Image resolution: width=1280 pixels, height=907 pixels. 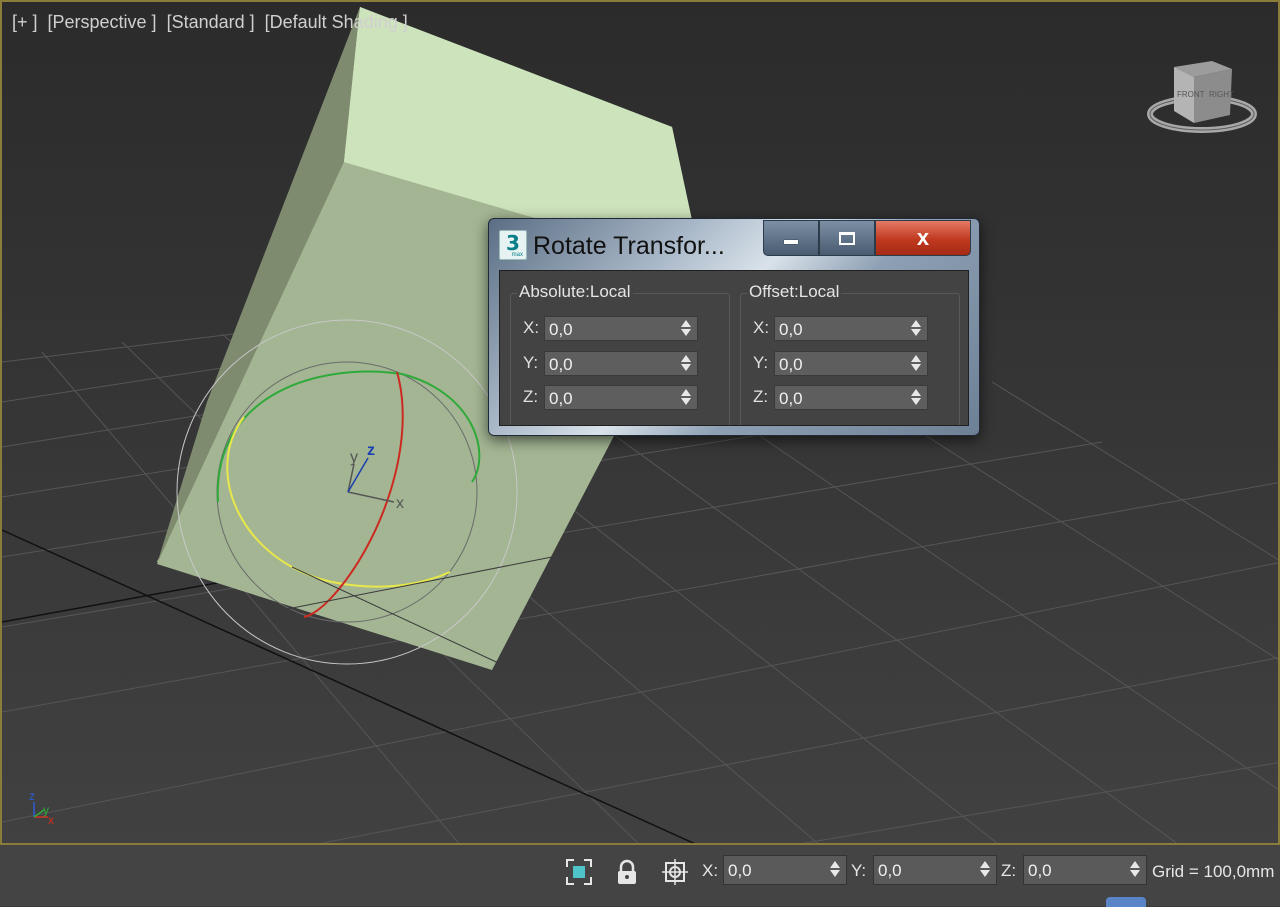 What do you see at coordinates (51, 820) in the screenshot?
I see `tripod-x-label: x` at bounding box center [51, 820].